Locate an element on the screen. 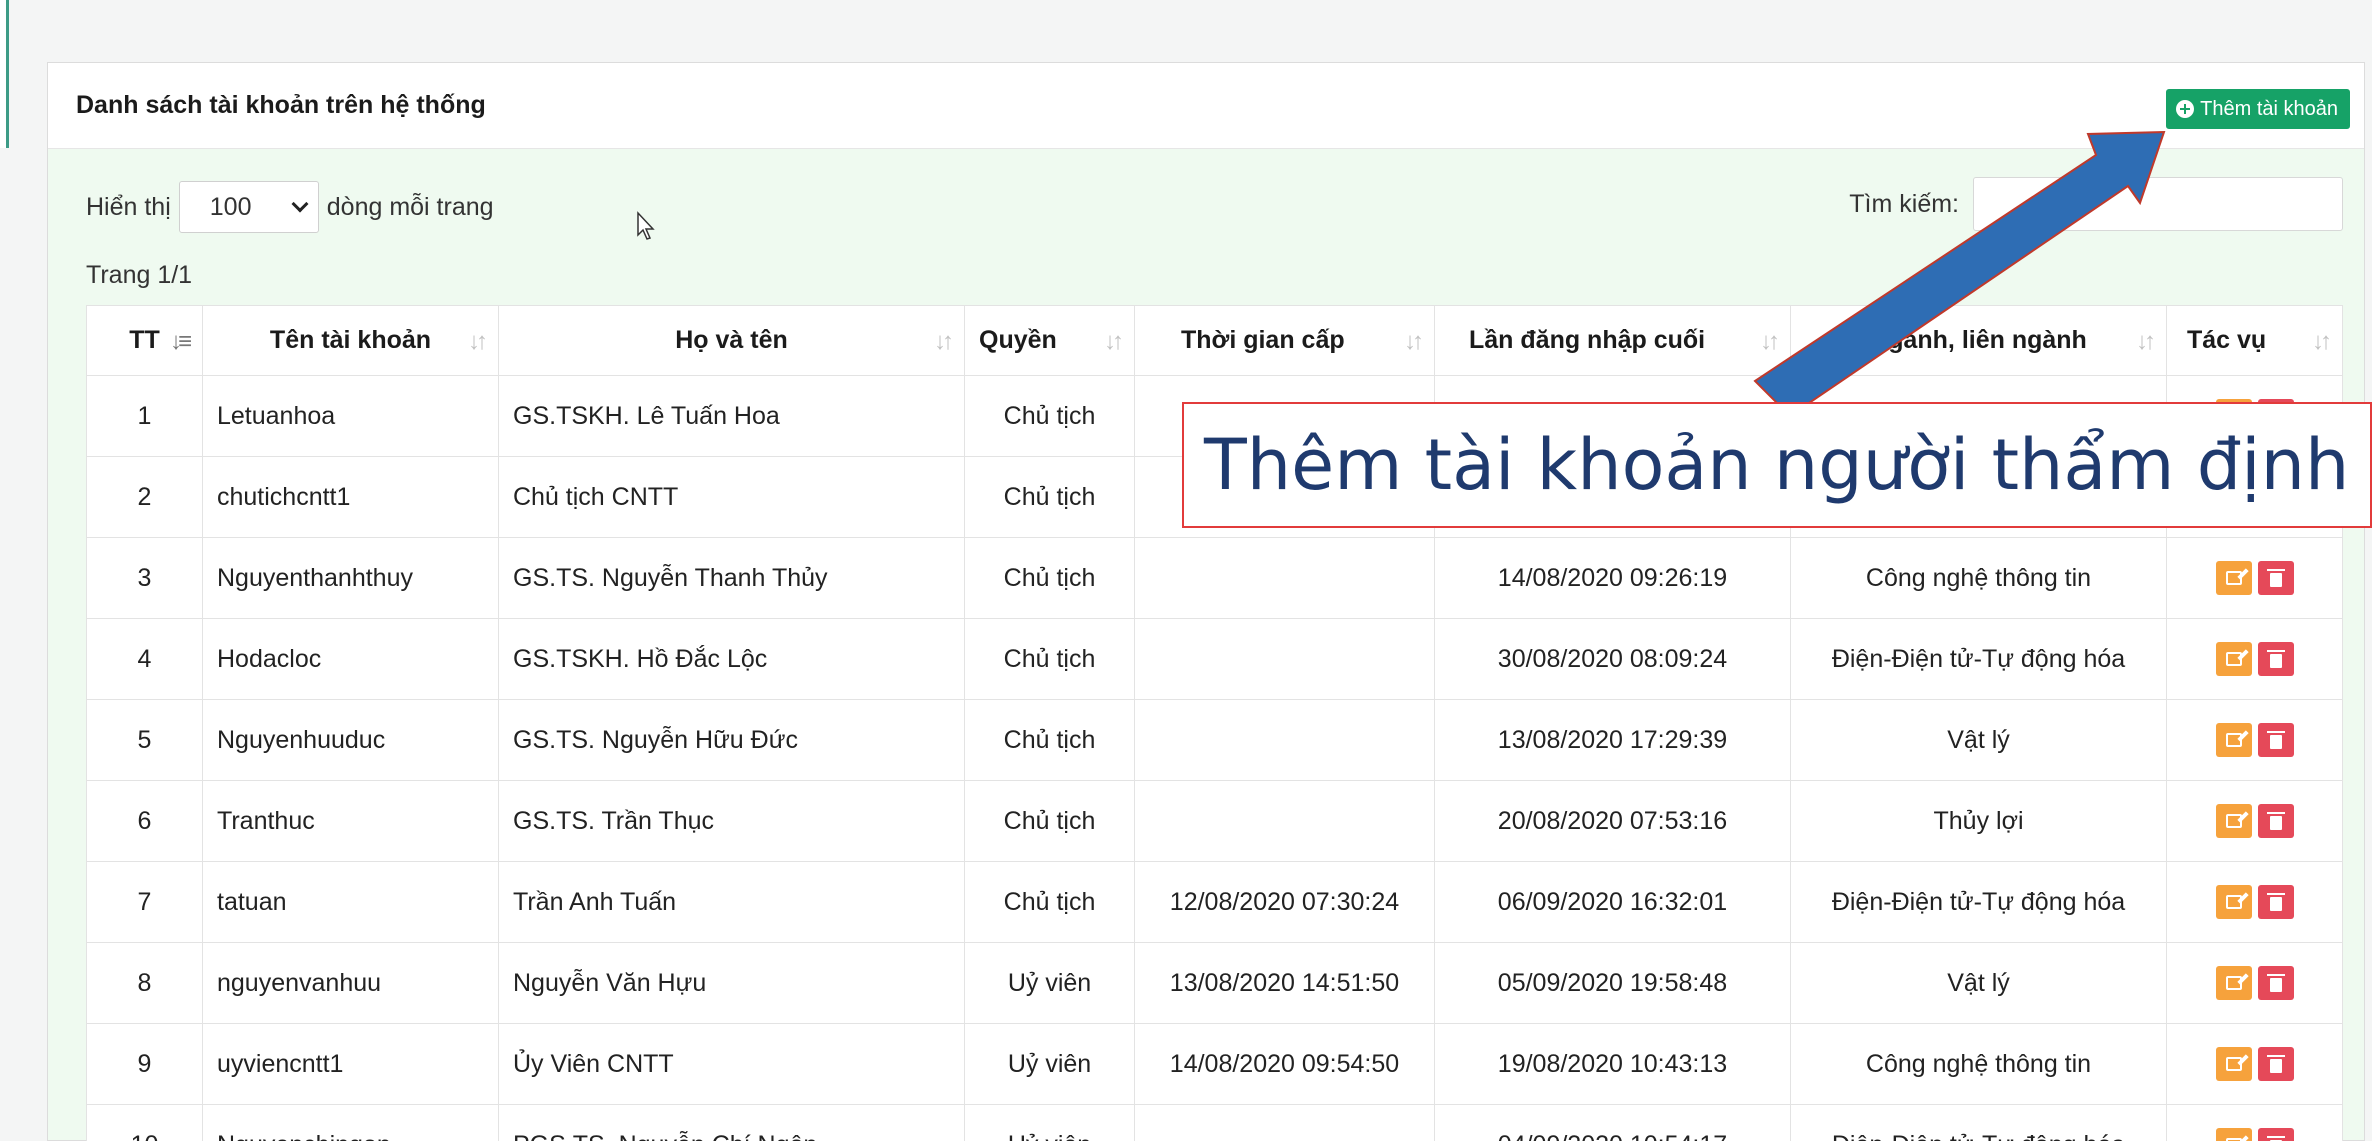 This screenshot has height=1141, width=2372. table-cell: uyviencntt1 is located at coordinates (350, 1064).